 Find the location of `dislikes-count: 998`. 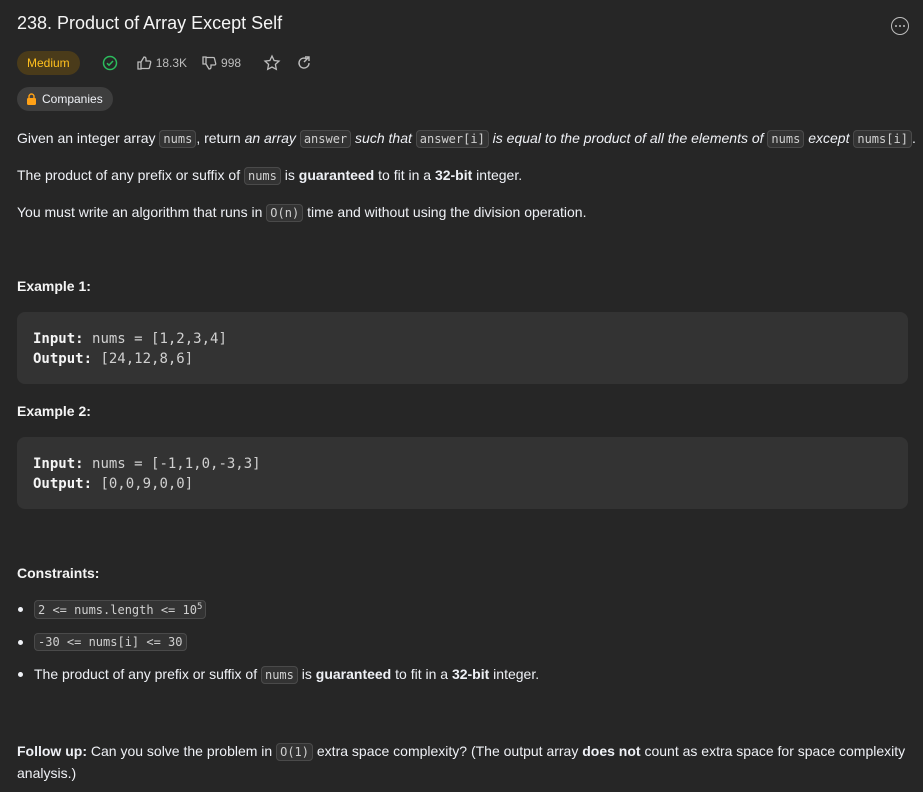

dislikes-count: 998 is located at coordinates (231, 63).